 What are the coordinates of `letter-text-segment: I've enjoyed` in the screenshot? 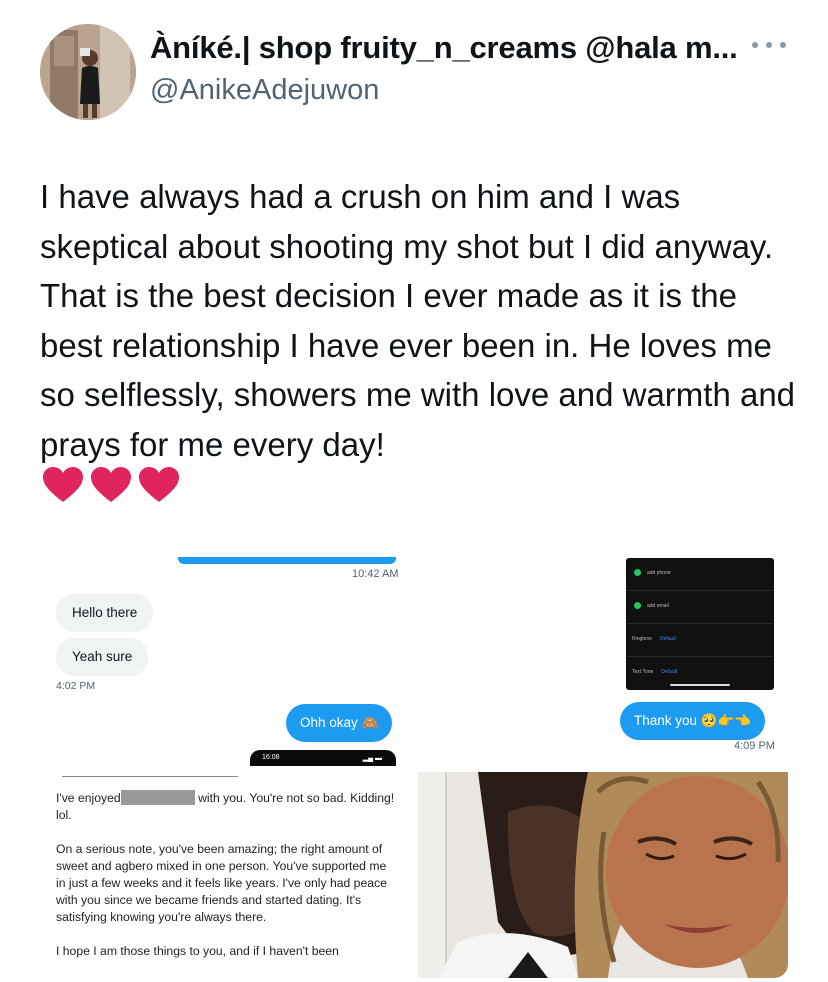 It's located at (88, 798).